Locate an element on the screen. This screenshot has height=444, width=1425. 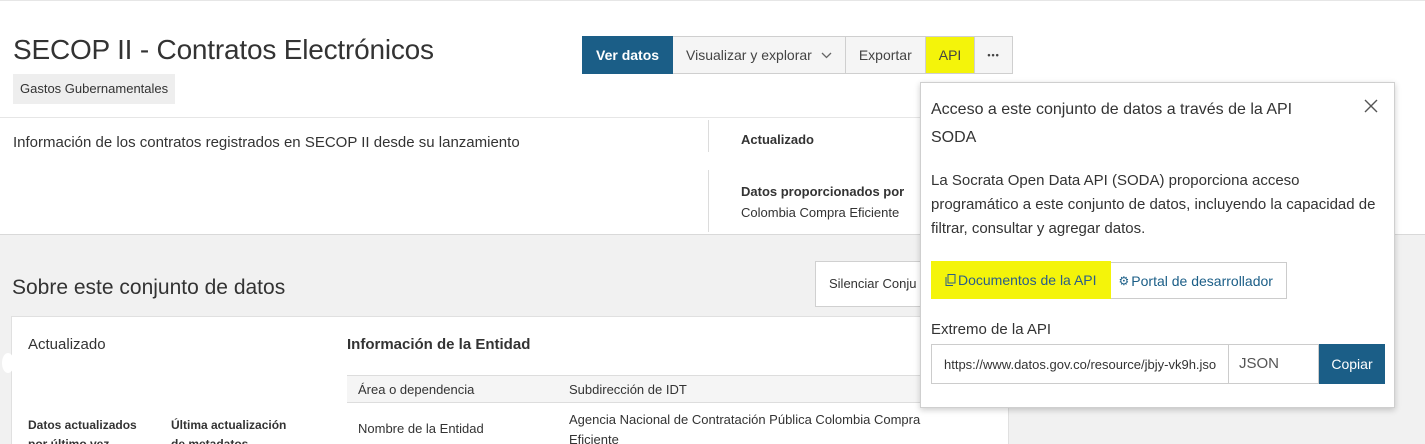
view-data-button: Ver datos is located at coordinates (628, 55).